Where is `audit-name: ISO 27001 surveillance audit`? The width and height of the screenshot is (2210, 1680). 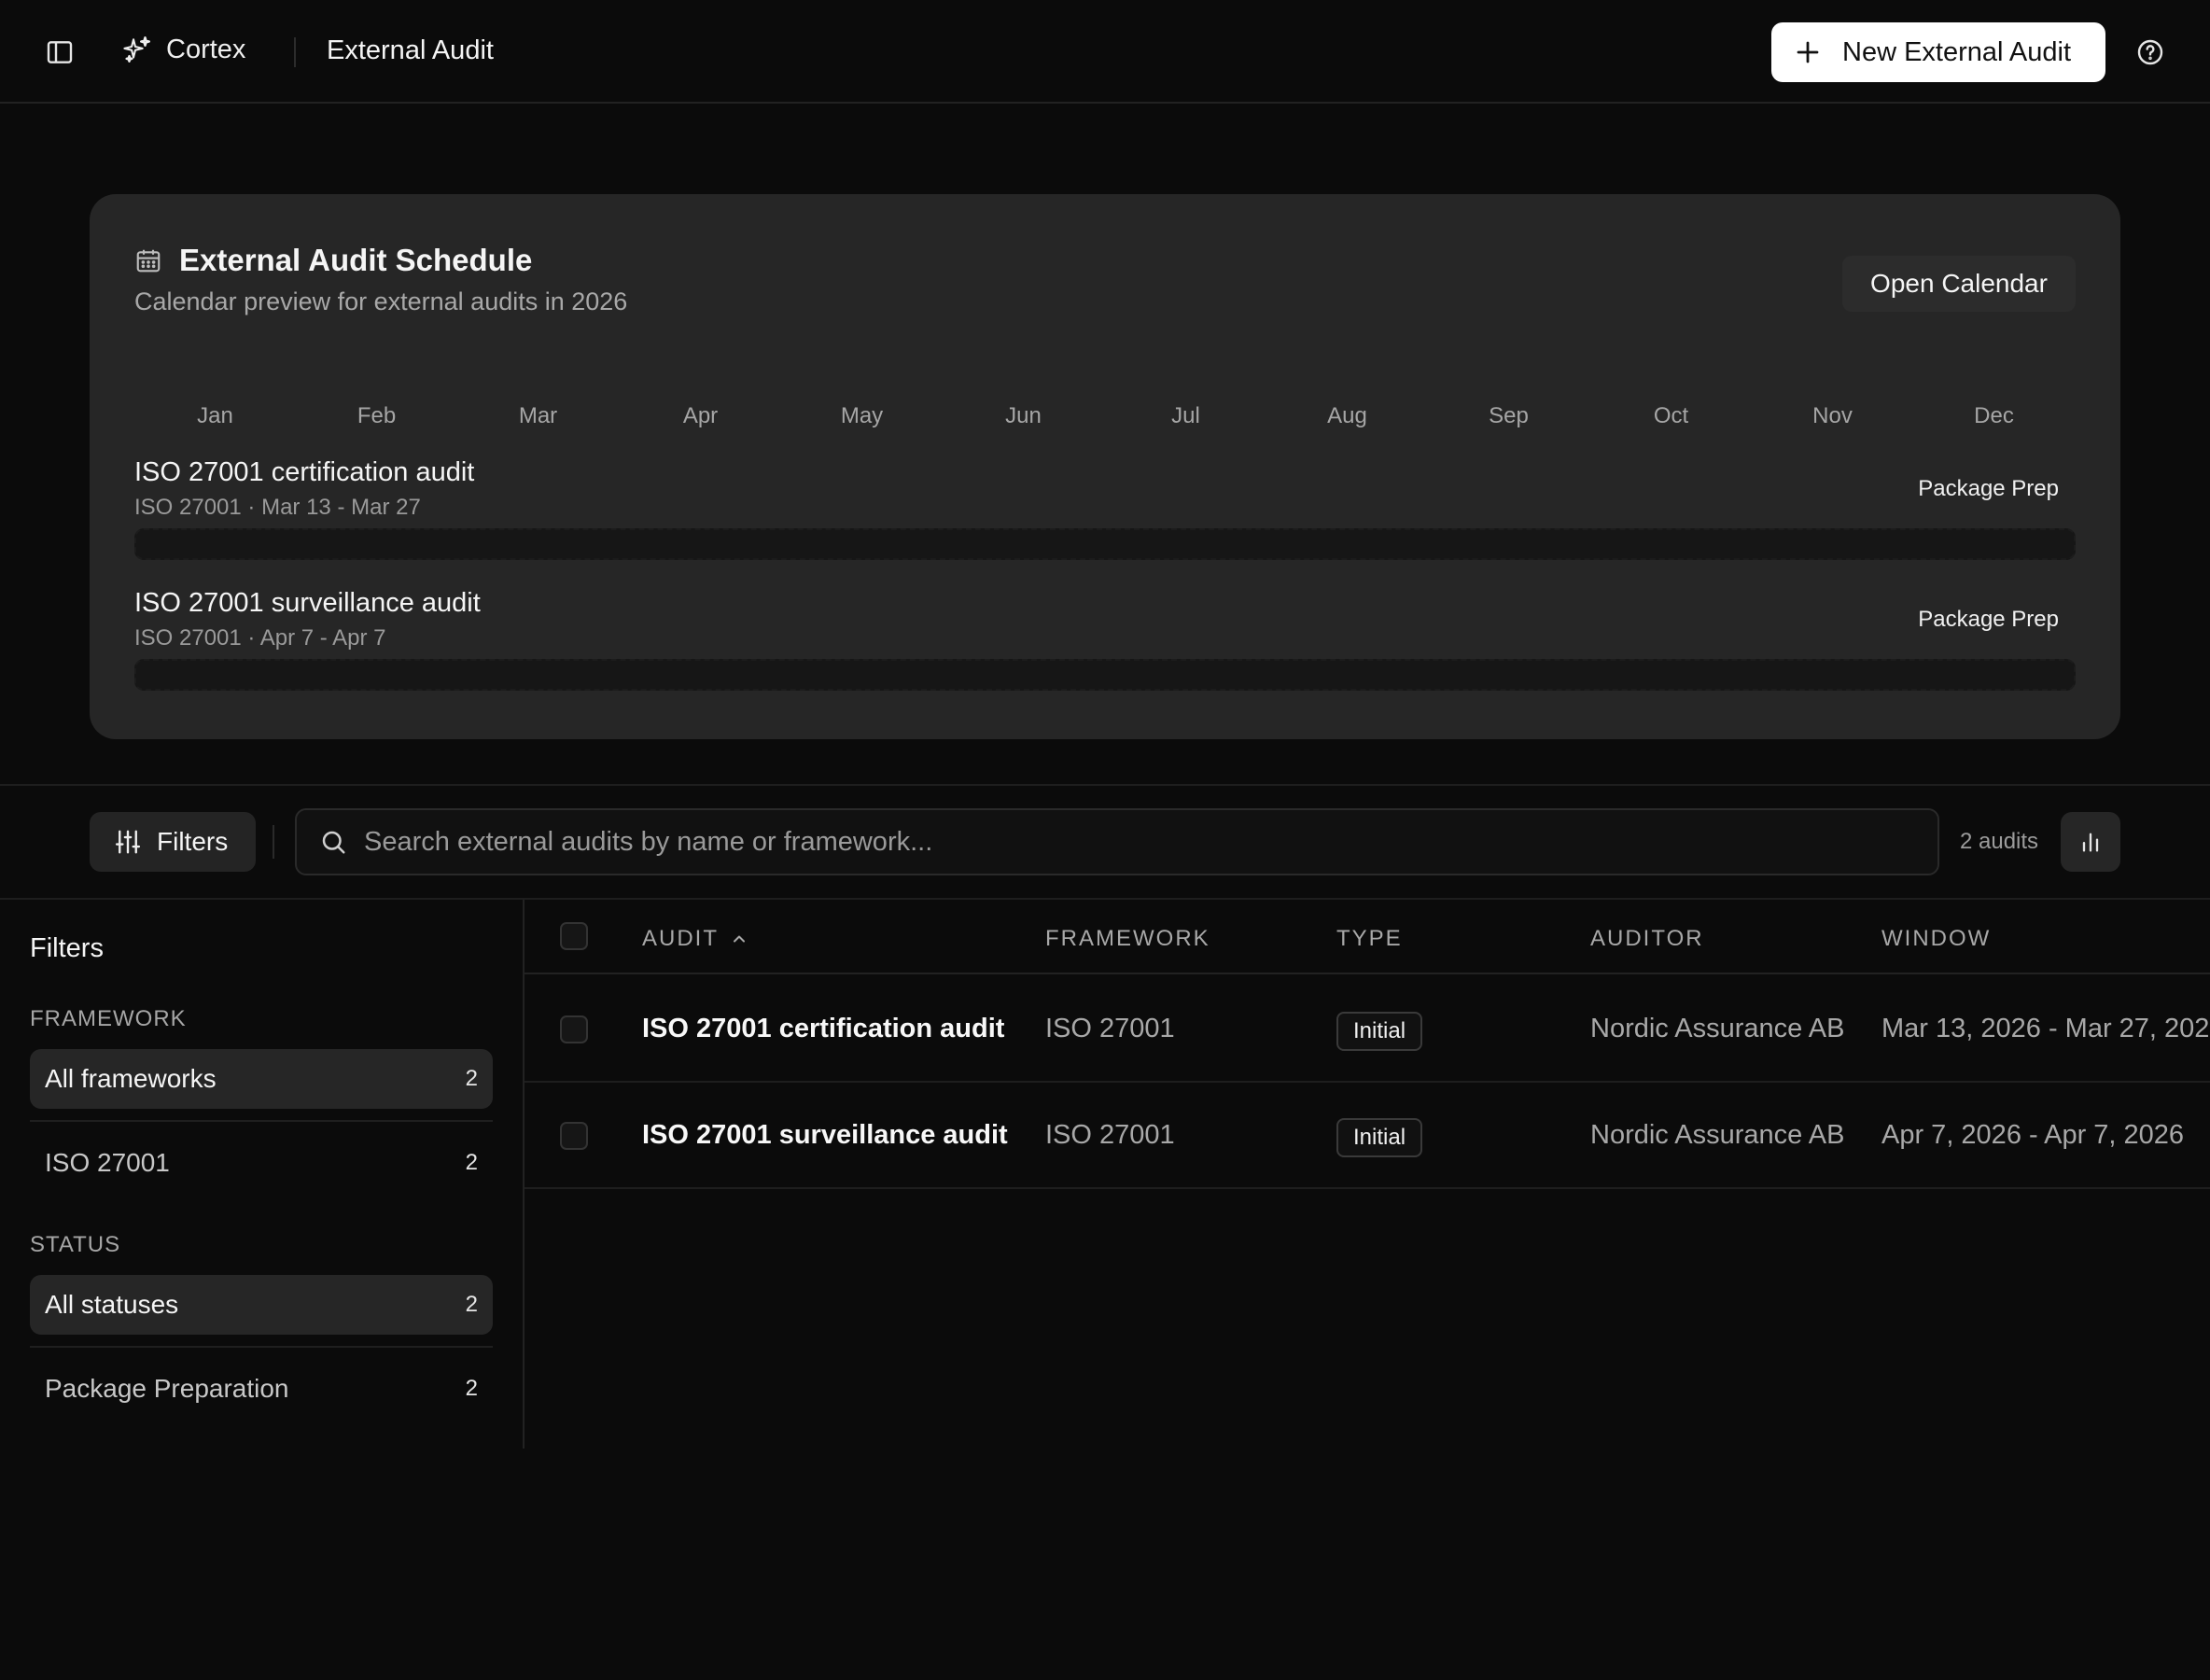 audit-name: ISO 27001 surveillance audit is located at coordinates (825, 1135).